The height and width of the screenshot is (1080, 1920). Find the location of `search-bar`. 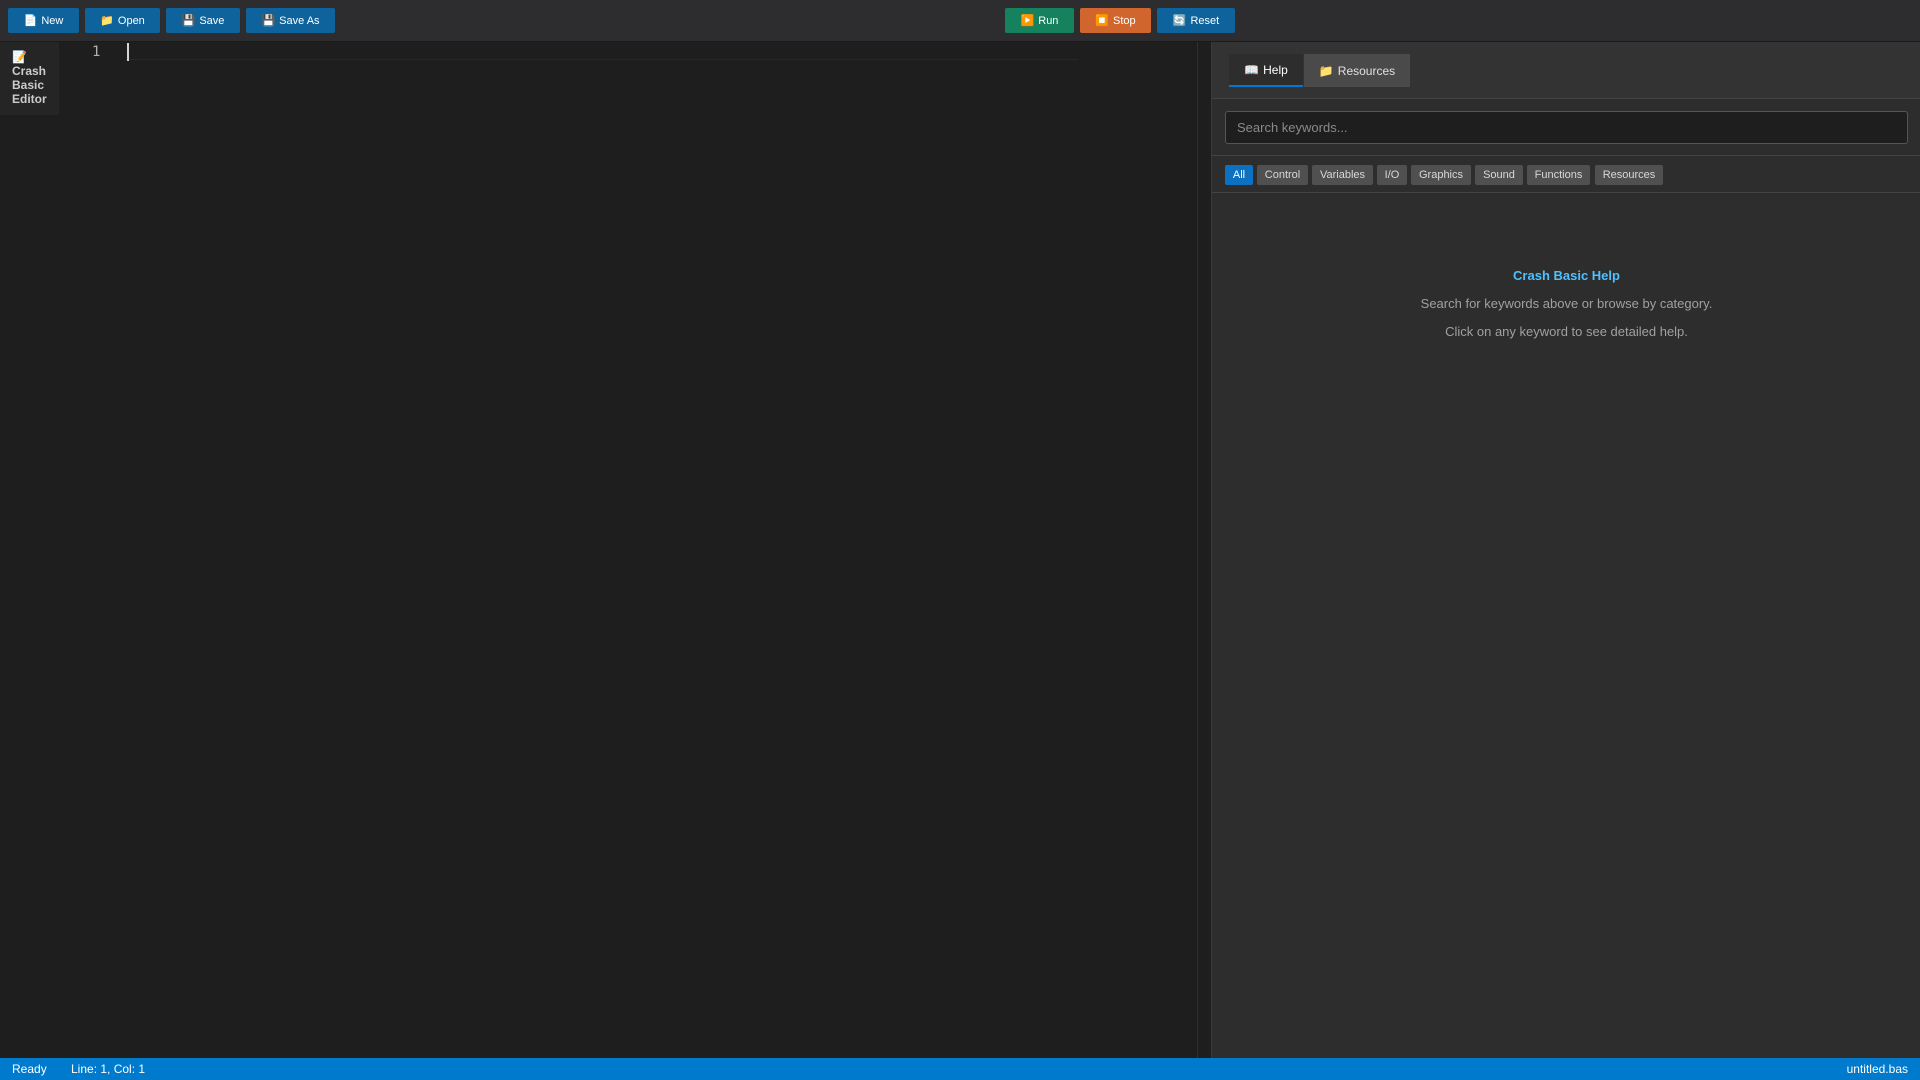

search-bar is located at coordinates (1566, 127).